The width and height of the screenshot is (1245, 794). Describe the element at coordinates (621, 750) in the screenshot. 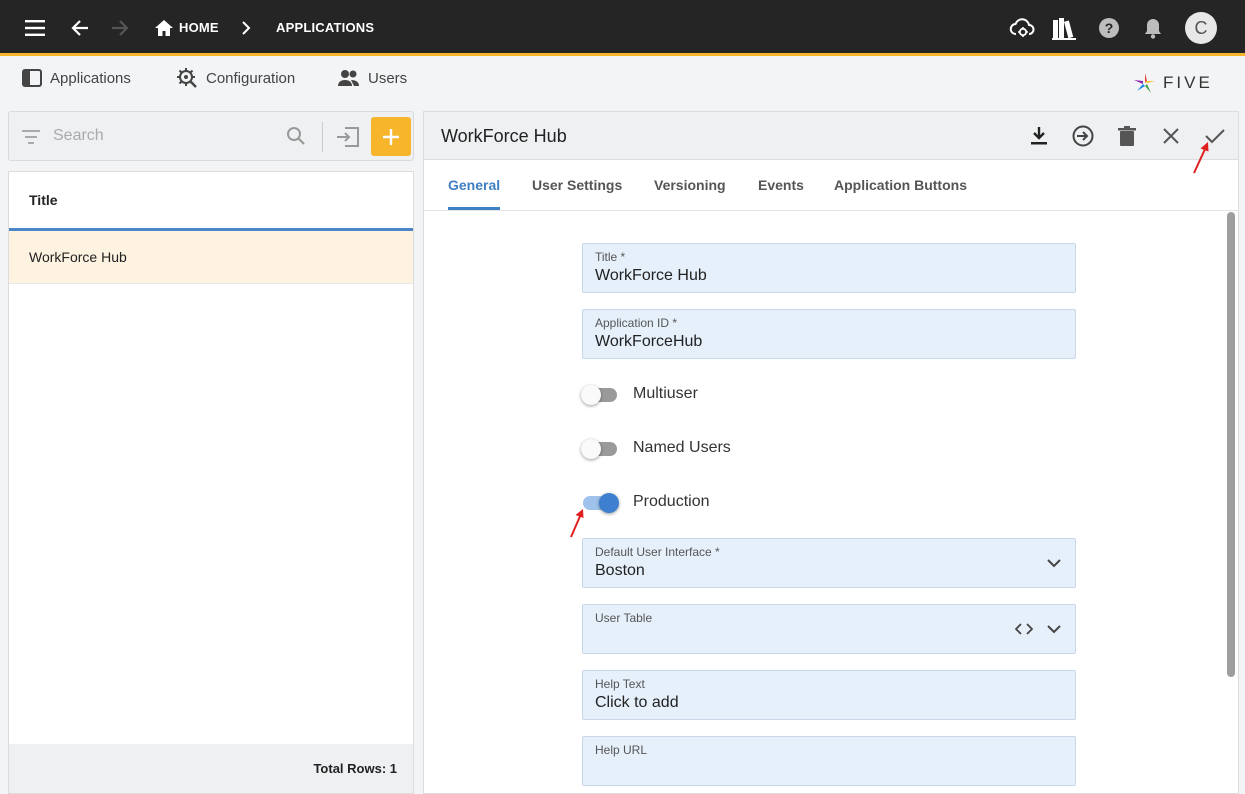

I see `field-label: Help URL` at that location.